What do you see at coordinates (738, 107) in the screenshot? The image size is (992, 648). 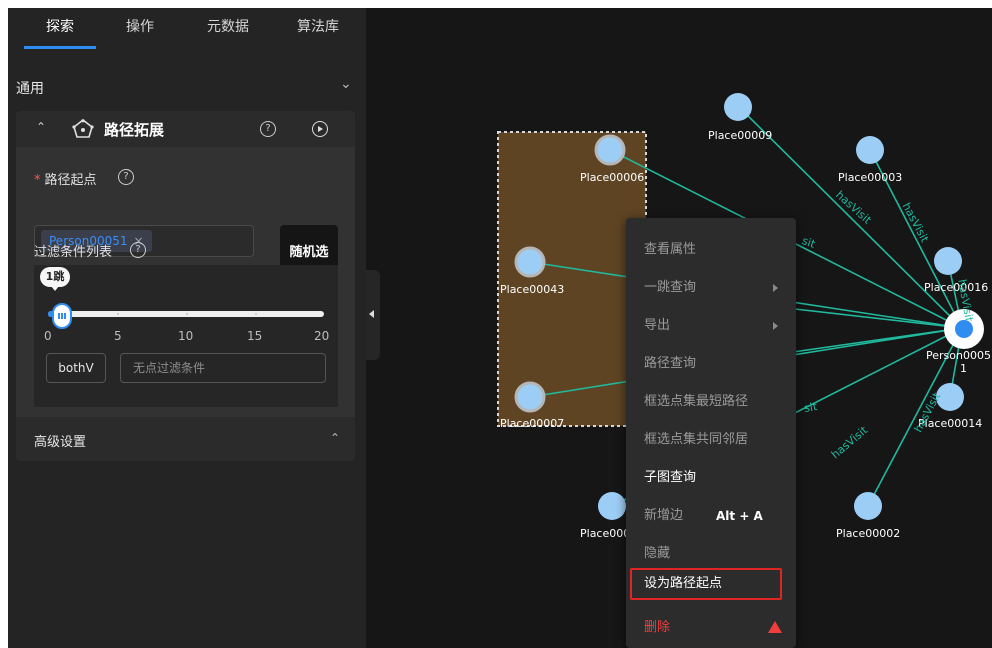 I see `node-place00009` at bounding box center [738, 107].